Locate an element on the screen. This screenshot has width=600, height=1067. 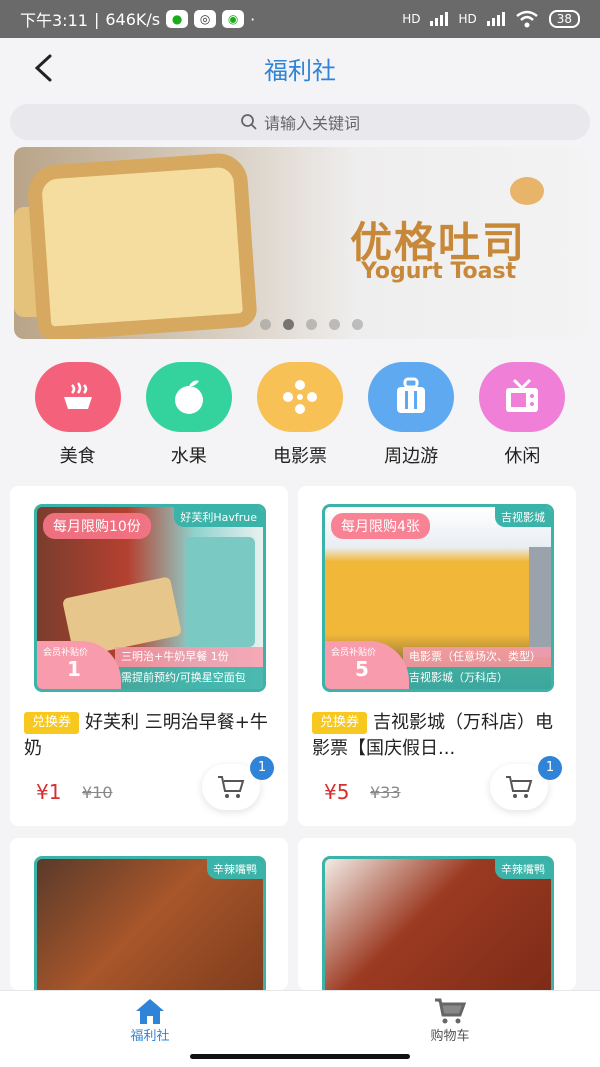
product-note: 吉视影城（万科店） is located at coordinates (477, 678).